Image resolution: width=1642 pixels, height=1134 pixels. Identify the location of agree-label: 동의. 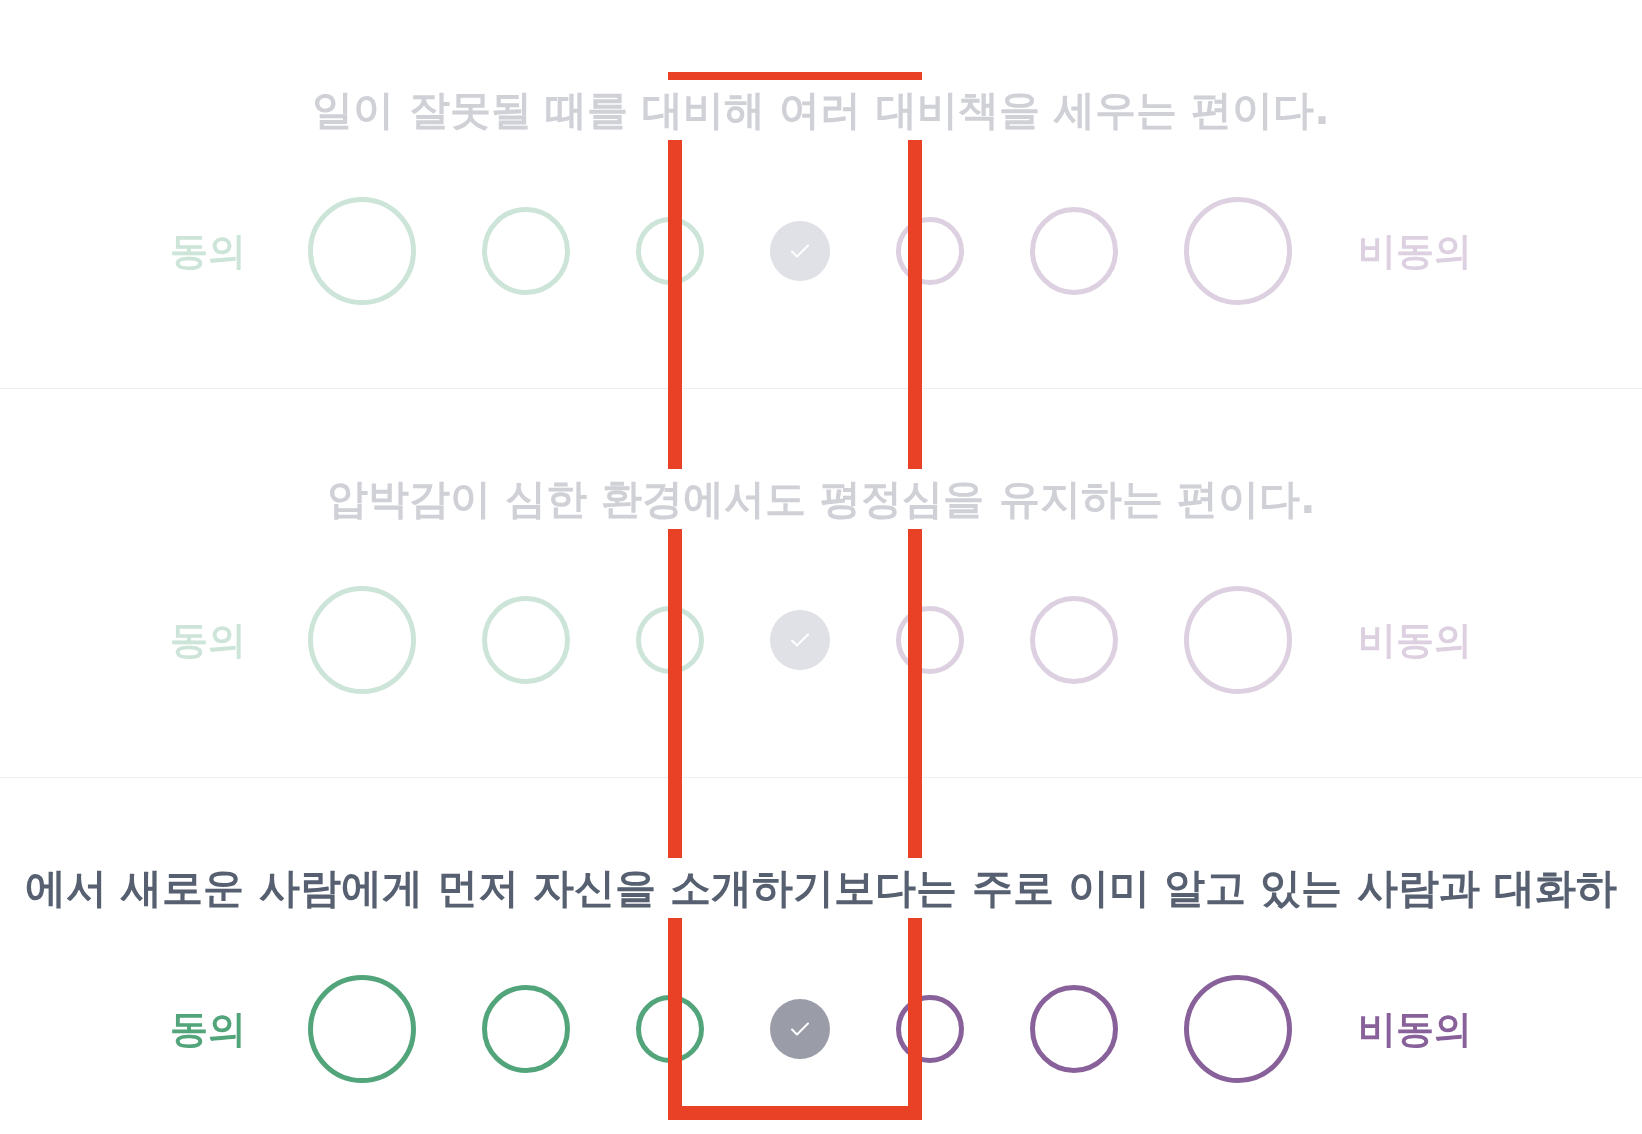
(208, 1029).